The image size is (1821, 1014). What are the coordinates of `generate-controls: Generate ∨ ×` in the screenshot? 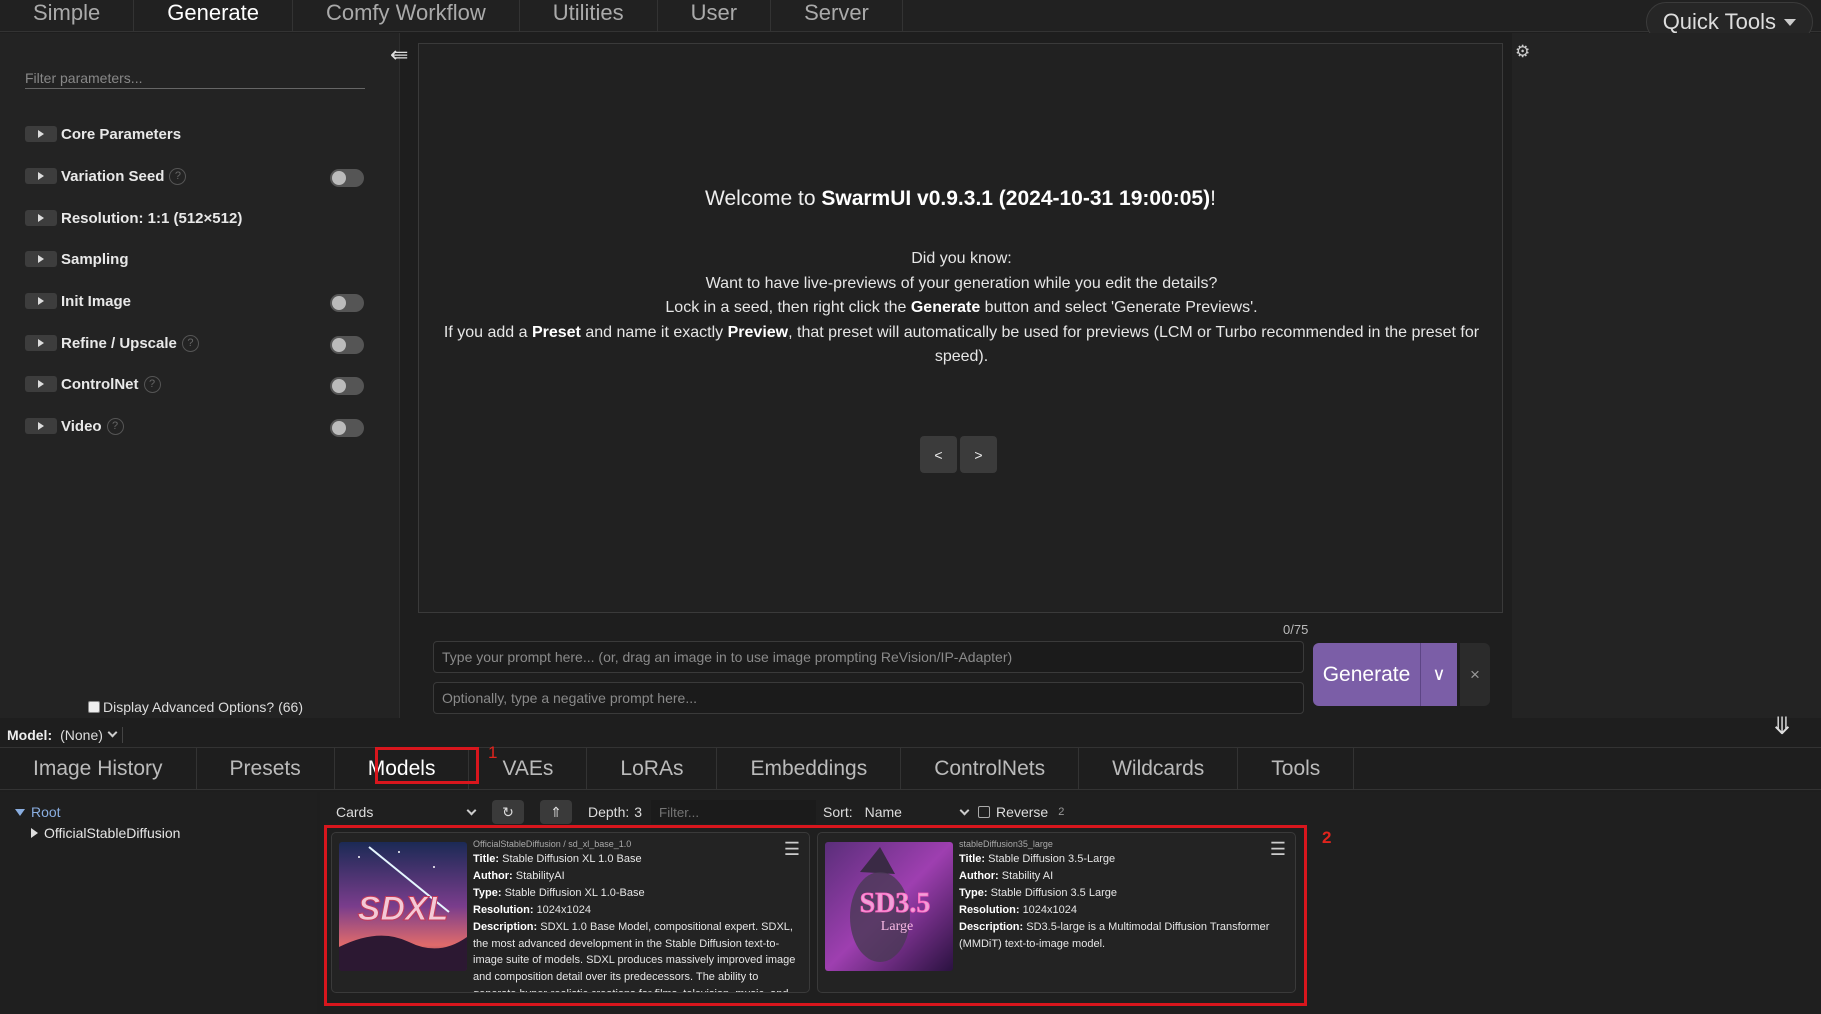 It's located at (1401, 674).